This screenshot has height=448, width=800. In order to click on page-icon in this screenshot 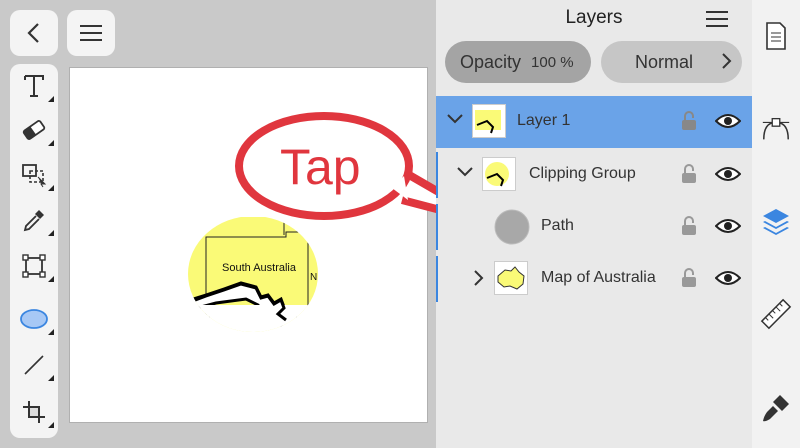, I will do `click(34, 412)`.